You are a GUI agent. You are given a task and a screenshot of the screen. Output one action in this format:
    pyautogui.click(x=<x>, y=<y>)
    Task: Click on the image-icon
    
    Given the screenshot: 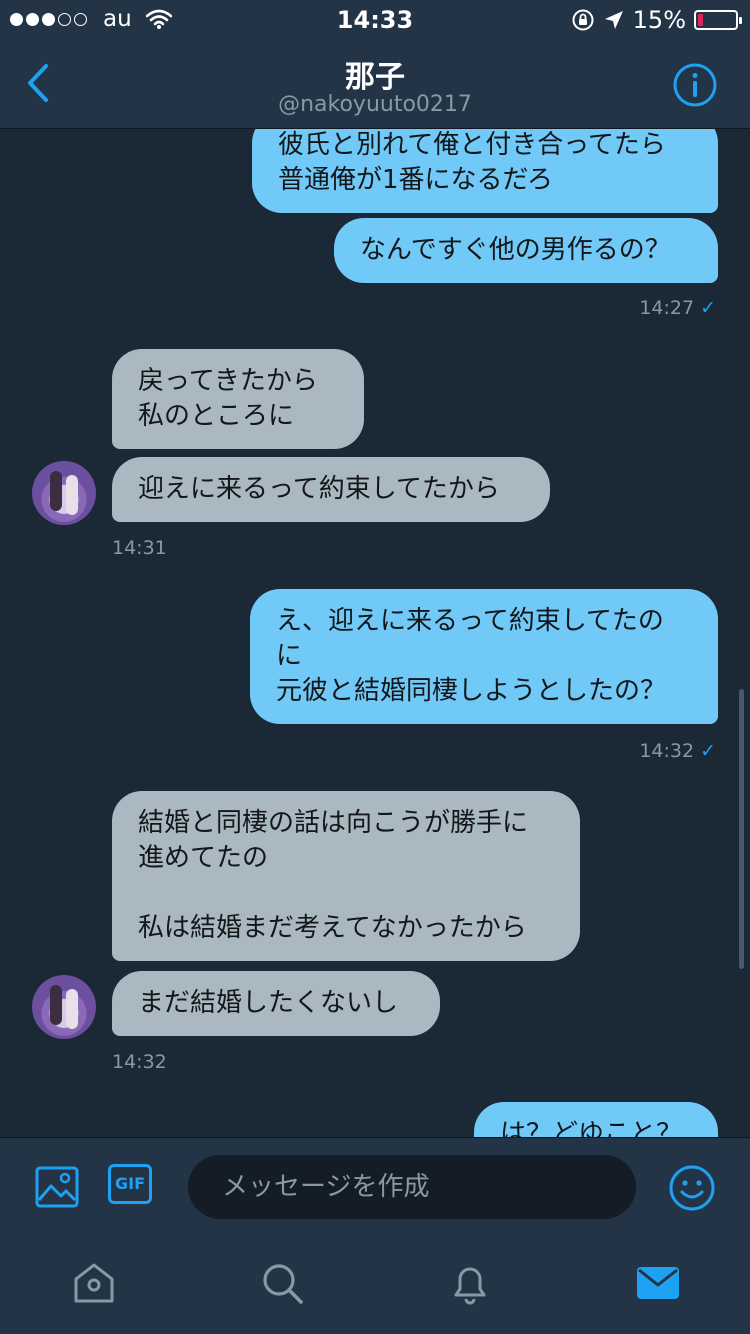 What is the action you would take?
    pyautogui.click(x=57, y=1187)
    